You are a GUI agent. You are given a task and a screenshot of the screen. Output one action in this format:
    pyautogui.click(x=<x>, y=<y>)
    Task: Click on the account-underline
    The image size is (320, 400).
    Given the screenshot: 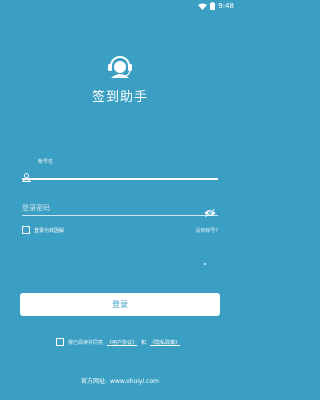 What is the action you would take?
    pyautogui.click(x=120, y=179)
    